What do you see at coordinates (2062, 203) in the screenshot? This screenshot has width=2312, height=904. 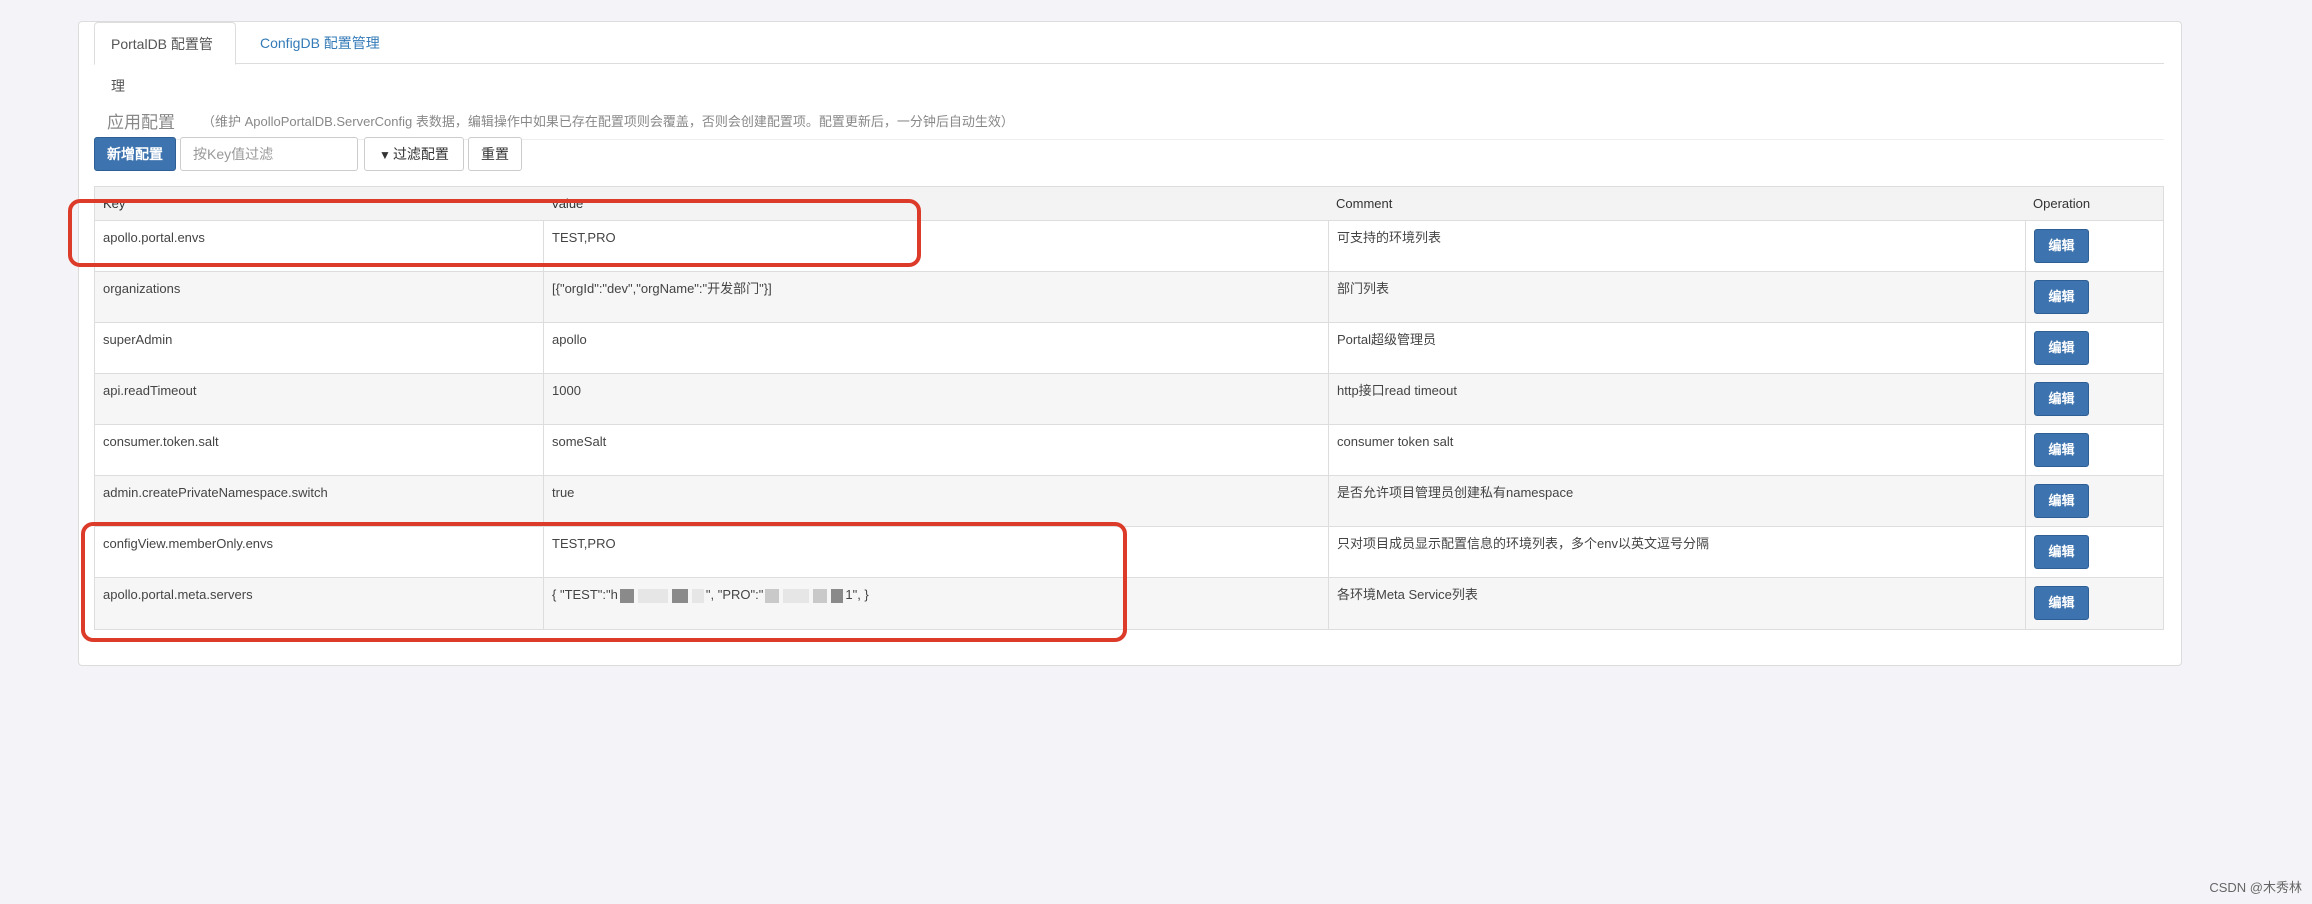 I see `header-operation: Operation` at bounding box center [2062, 203].